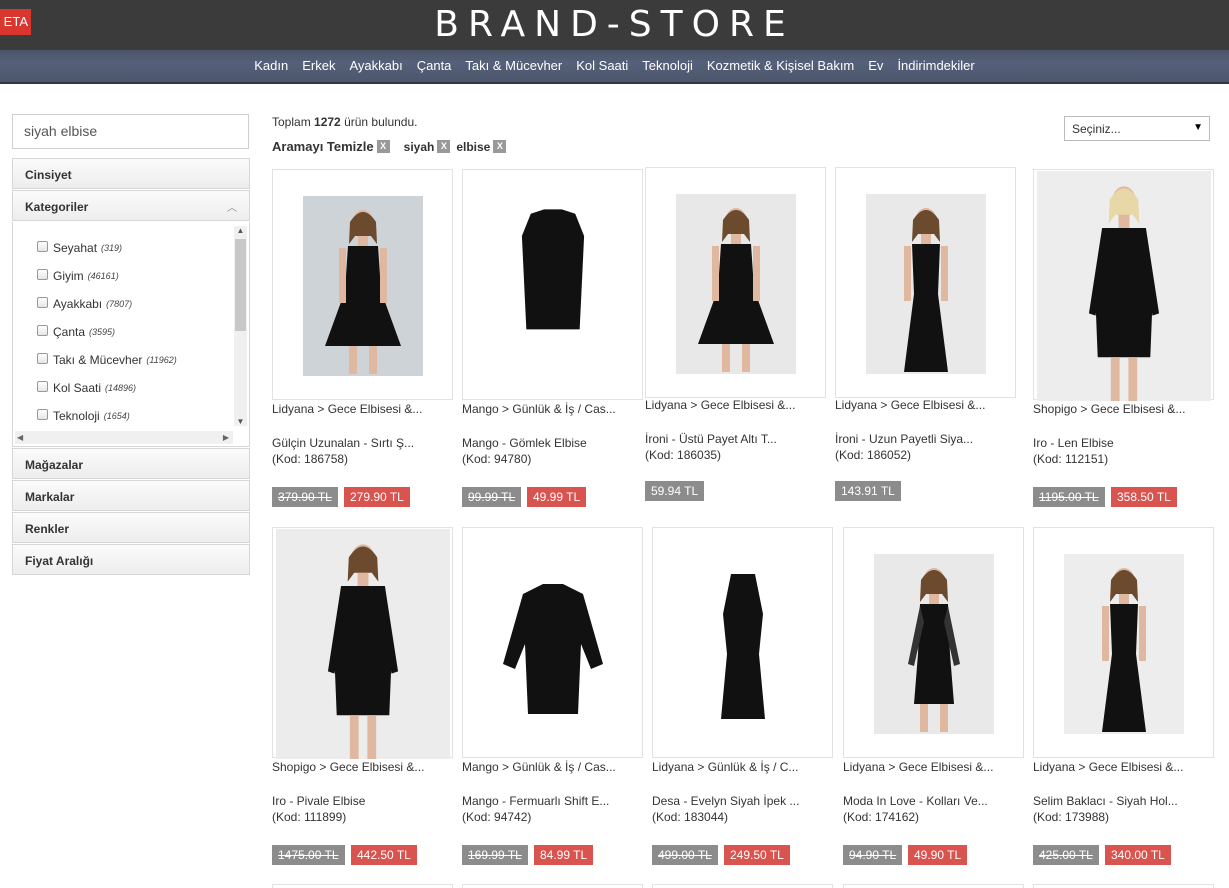 This screenshot has height=888, width=1229. I want to click on facet-fiyat-araligi: Fiyat Aralığı, so click(131, 559).